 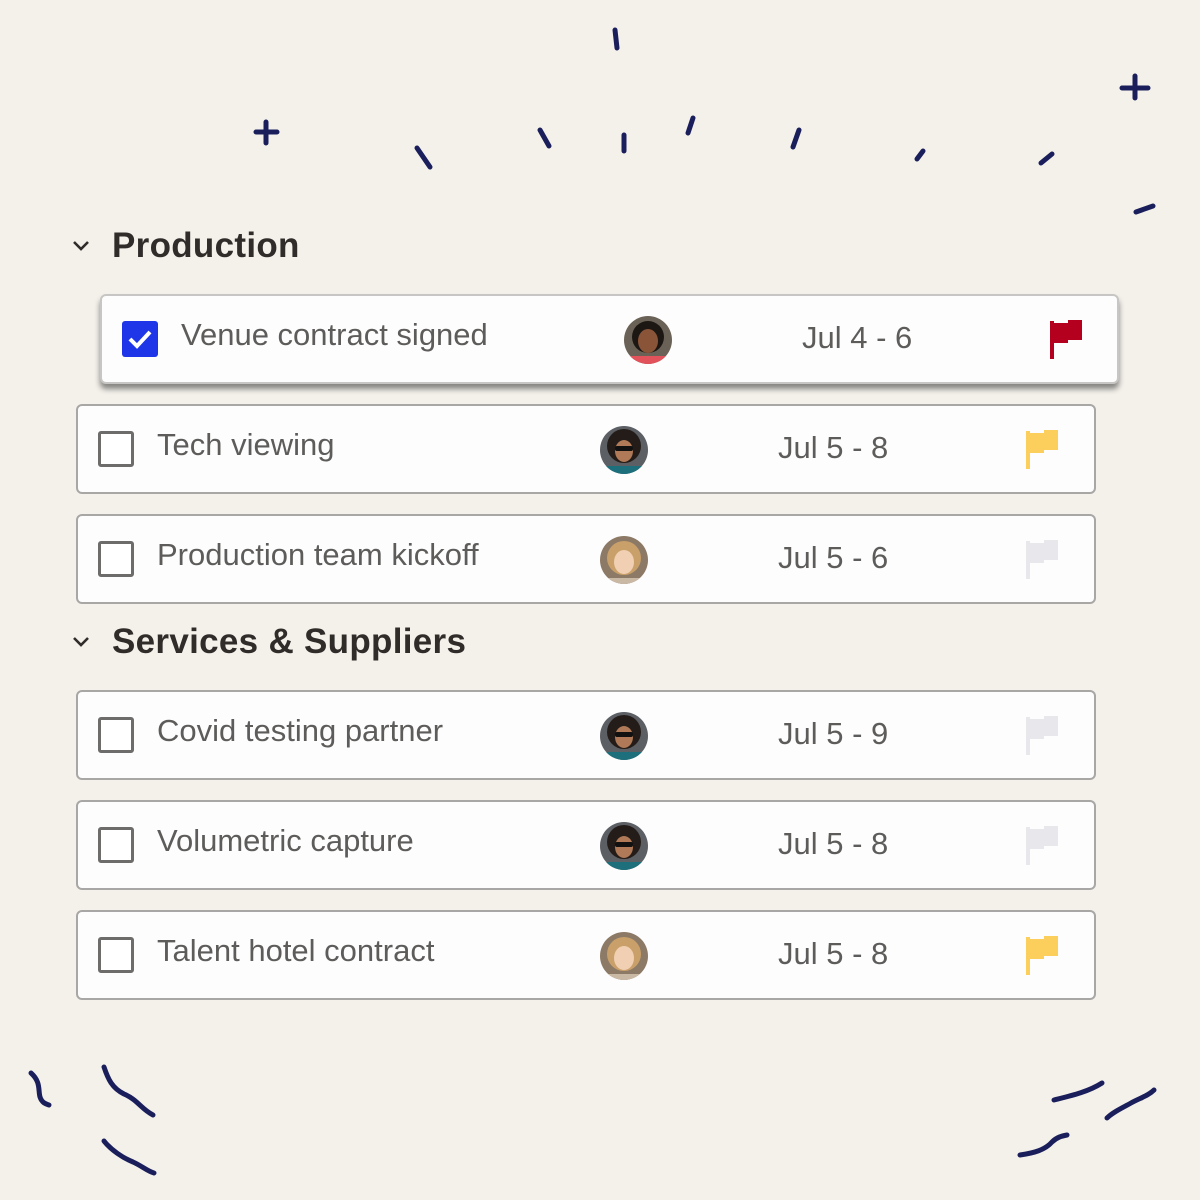 I want to click on task-row: Tech viewing Jul 5 - 8, so click(x=586, y=449).